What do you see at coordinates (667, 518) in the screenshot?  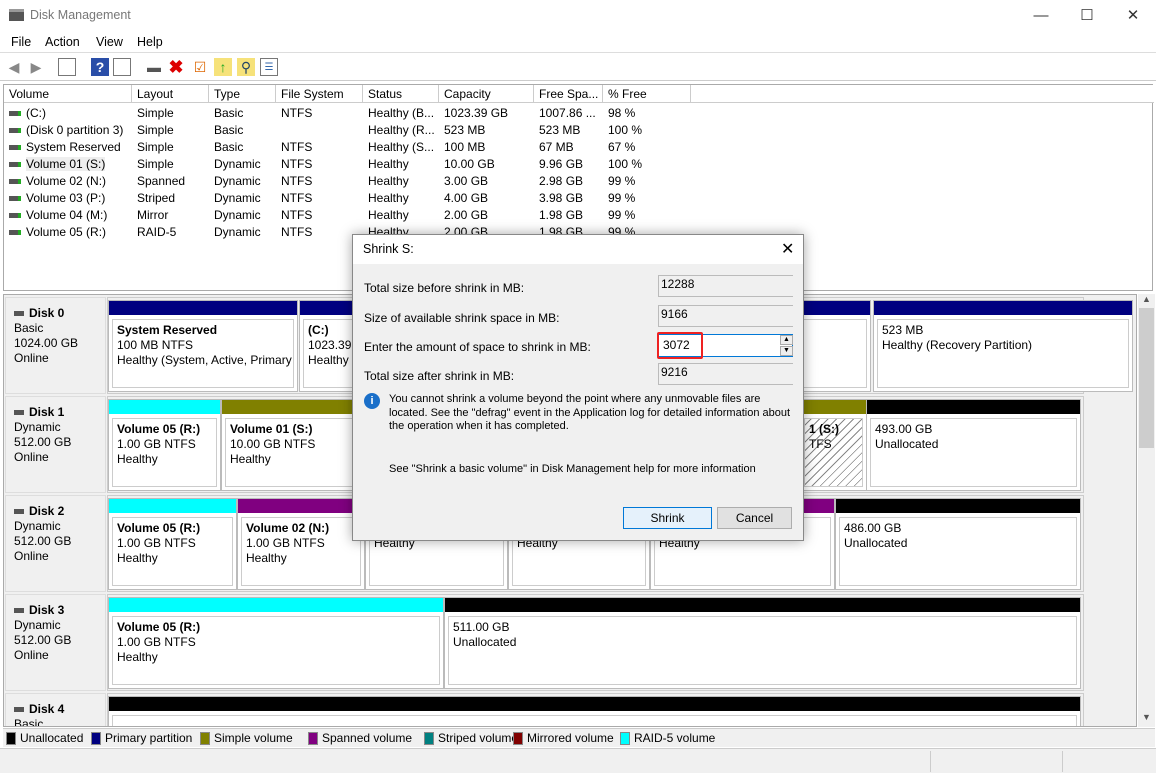 I see `shrink-button: Shrink` at bounding box center [667, 518].